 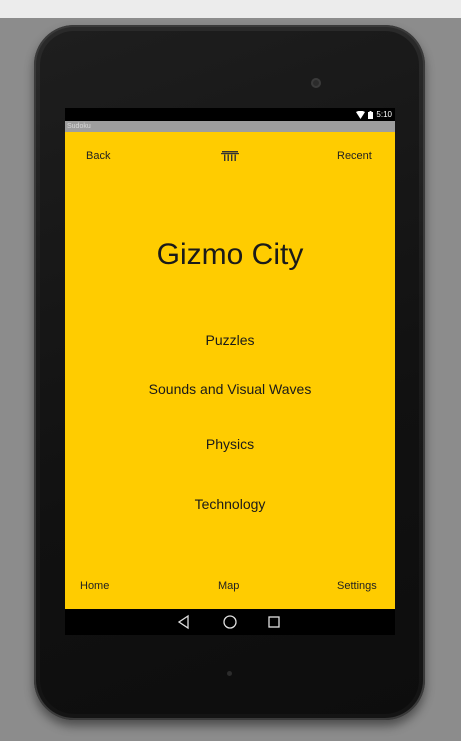 What do you see at coordinates (79, 126) in the screenshot?
I see `app-title: Sudoku` at bounding box center [79, 126].